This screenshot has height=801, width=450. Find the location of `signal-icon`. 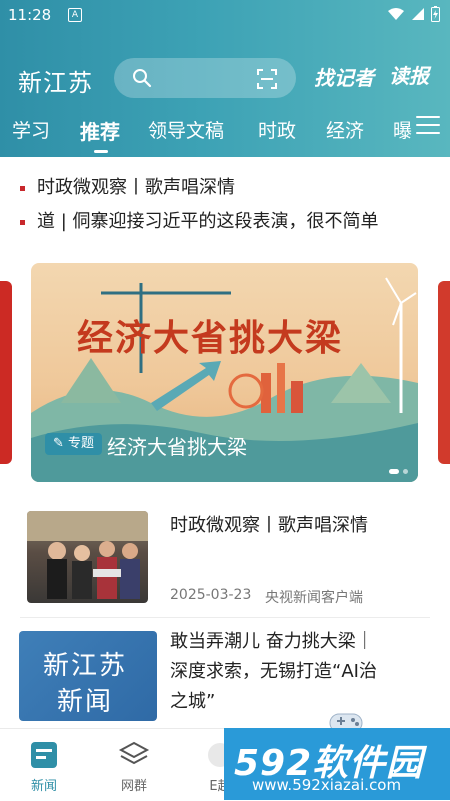

signal-icon is located at coordinates (418, 14).